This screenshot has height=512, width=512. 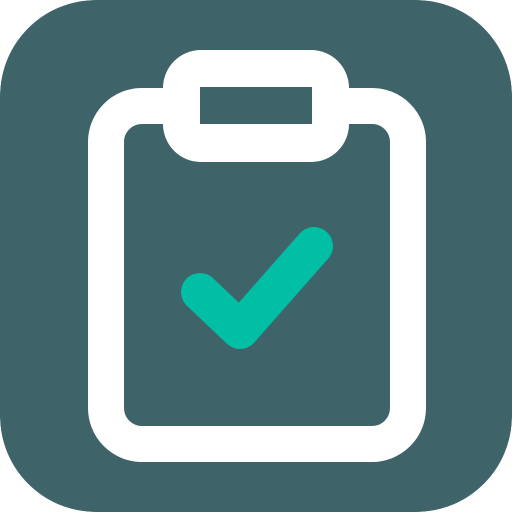 I want to click on clipboard-clip-window, so click(x=256, y=105).